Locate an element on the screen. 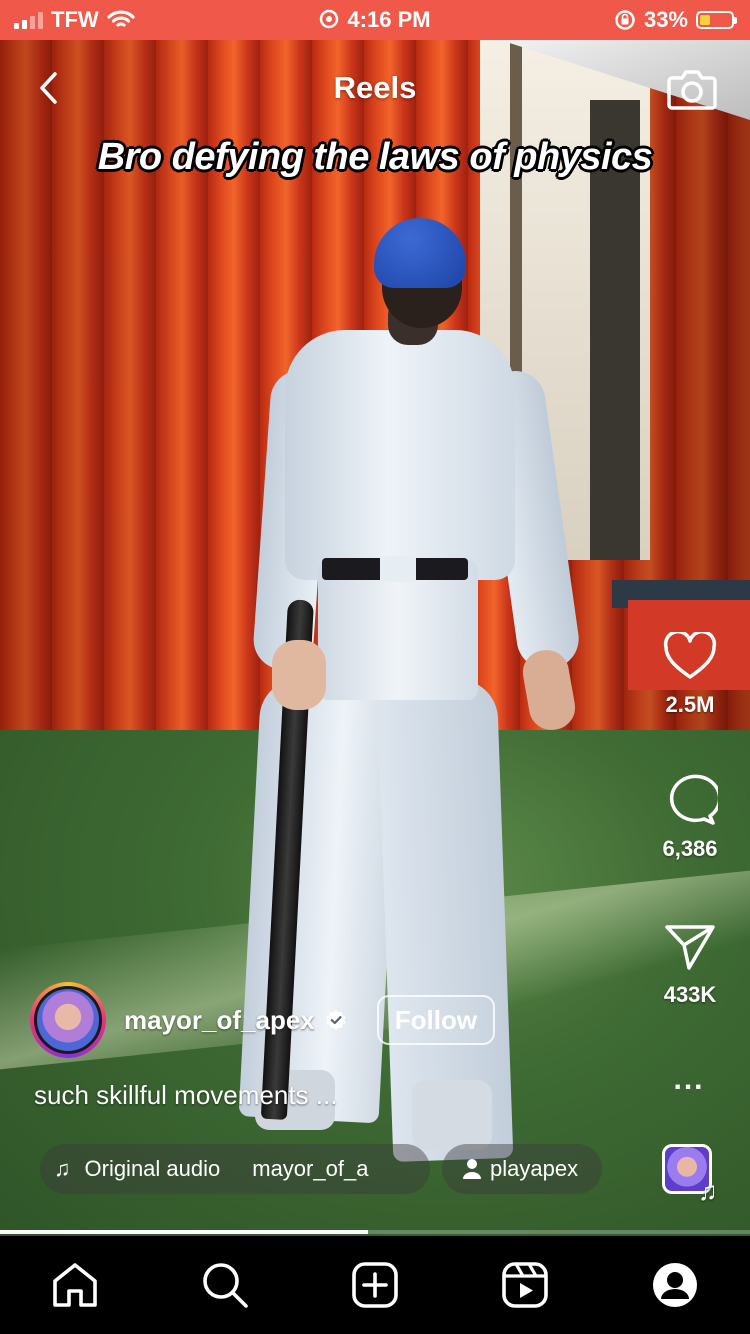 The height and width of the screenshot is (1334, 750). share-action: 433K is located at coordinates (690, 965).